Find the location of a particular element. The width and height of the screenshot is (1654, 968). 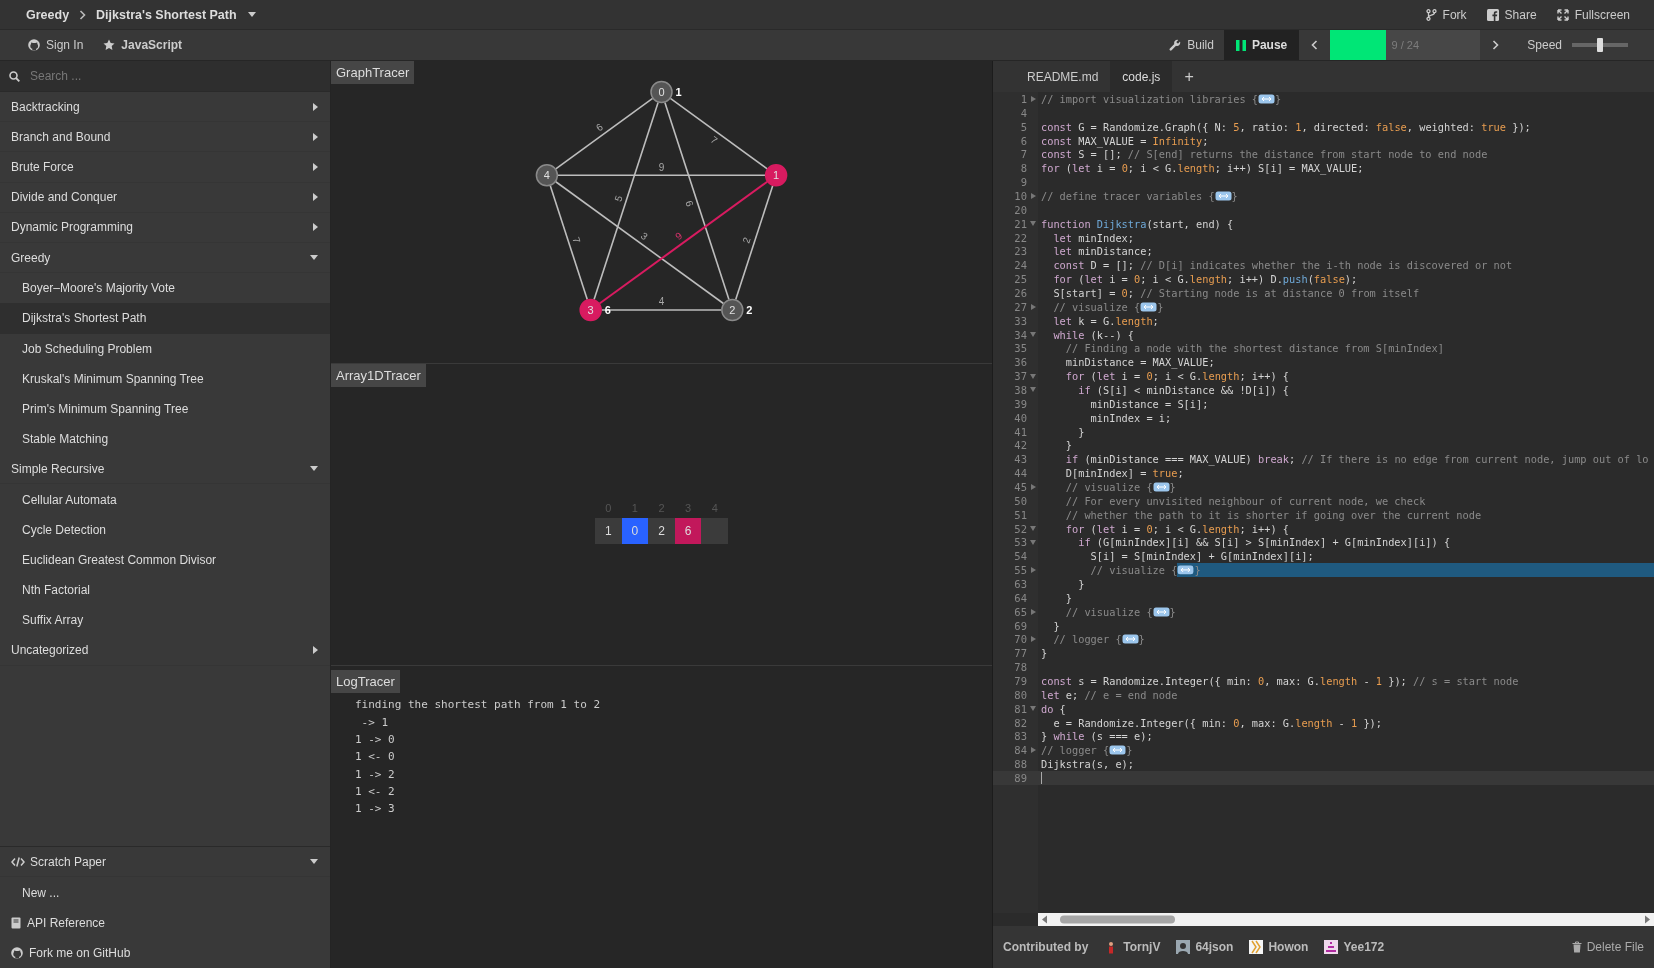

line-number: 54 is located at coordinates (1020, 556).